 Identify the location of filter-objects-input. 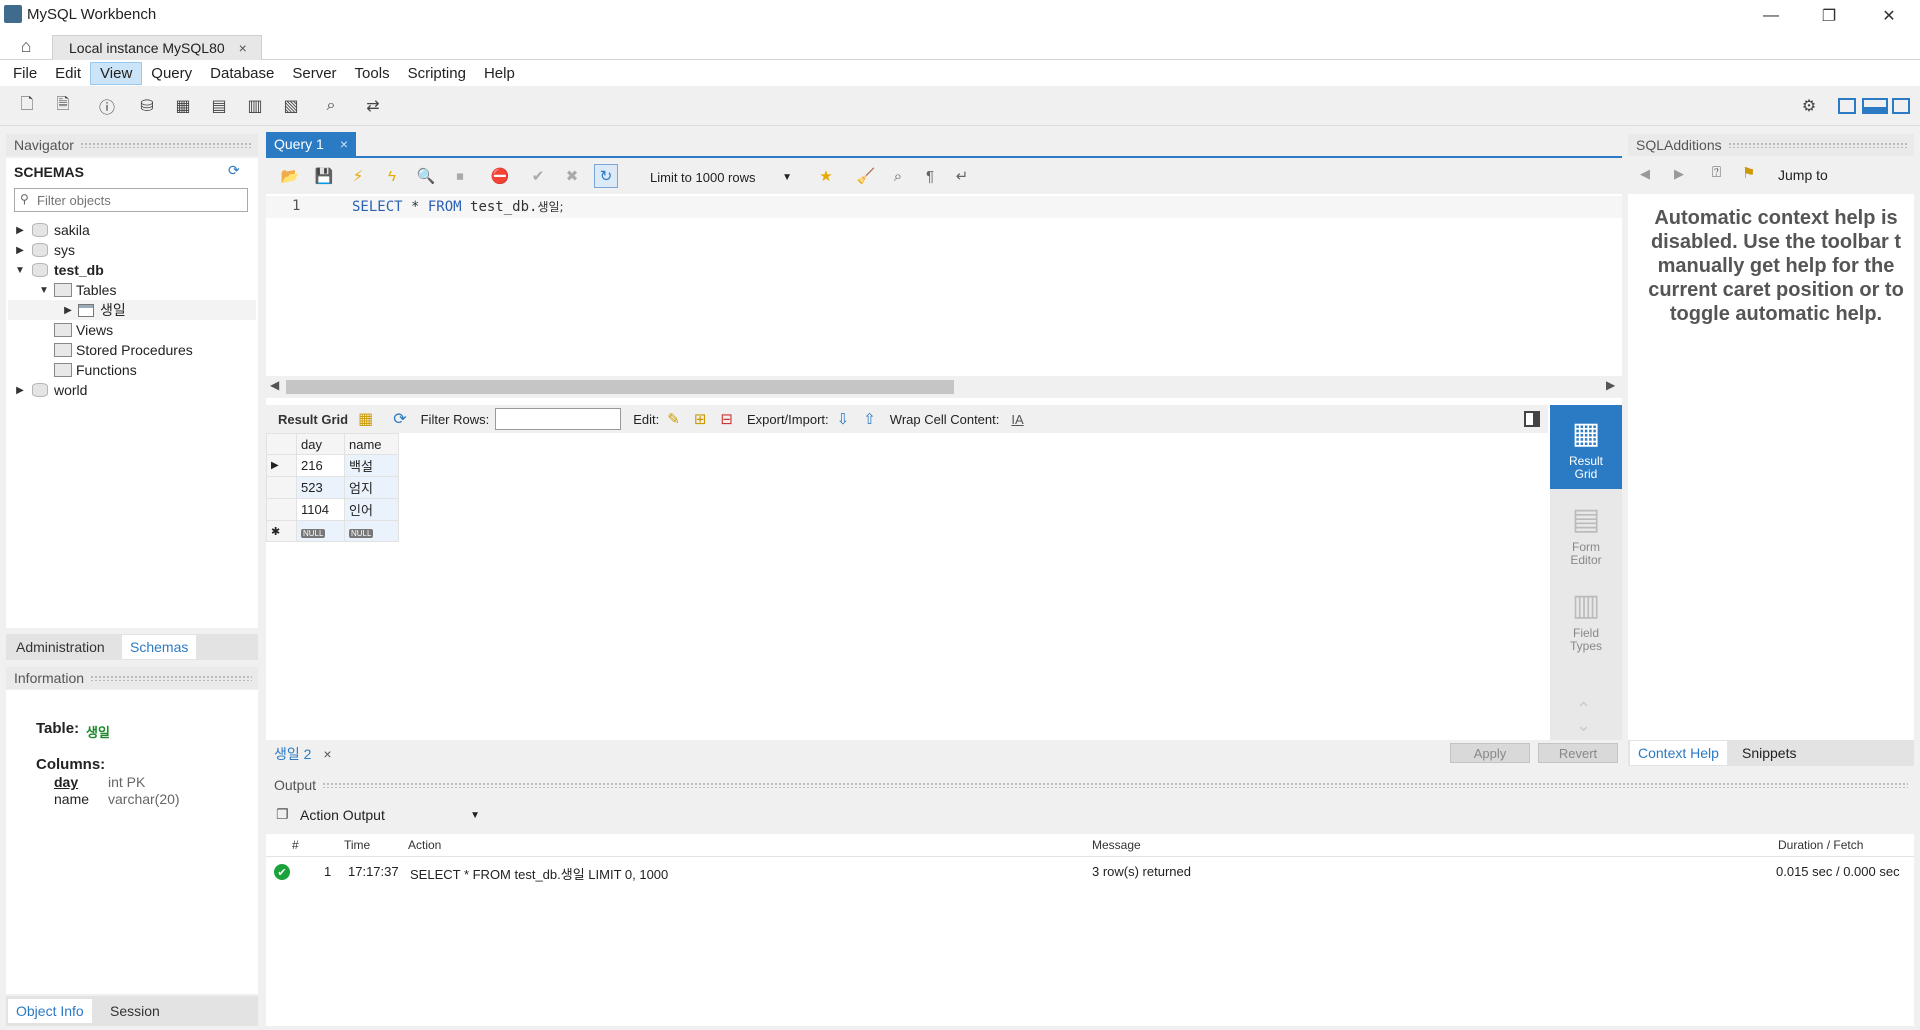
(131, 200).